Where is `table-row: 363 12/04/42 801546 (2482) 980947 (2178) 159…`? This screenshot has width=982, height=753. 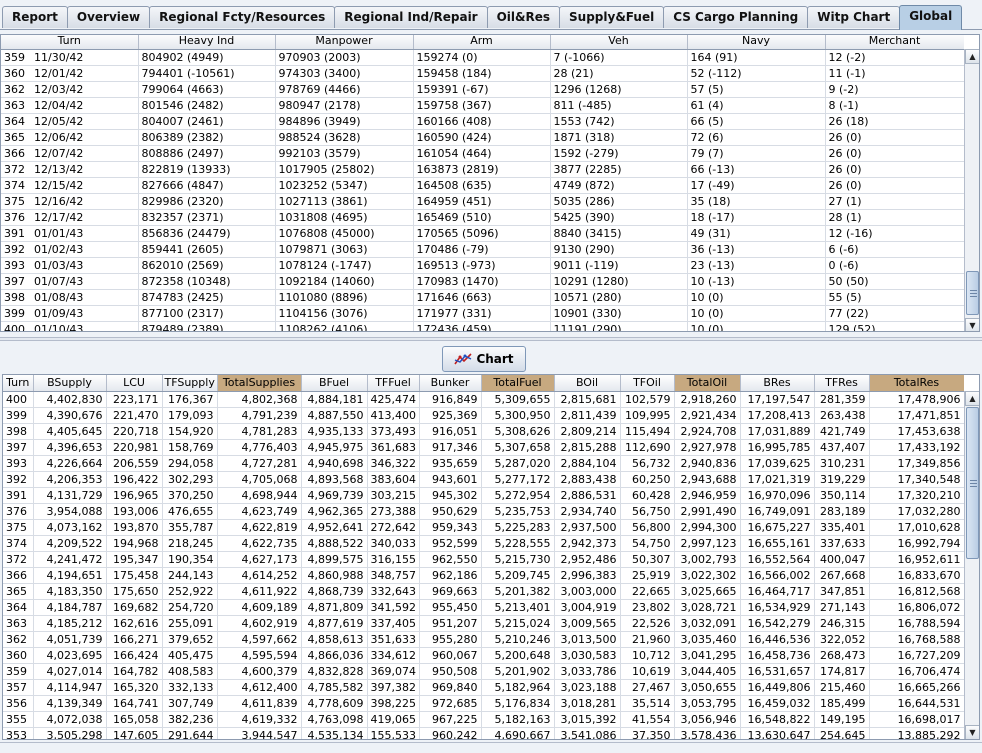
table-row: 363 12/04/42 801546 (2482) 980947 (2178) 159… is located at coordinates (482, 105).